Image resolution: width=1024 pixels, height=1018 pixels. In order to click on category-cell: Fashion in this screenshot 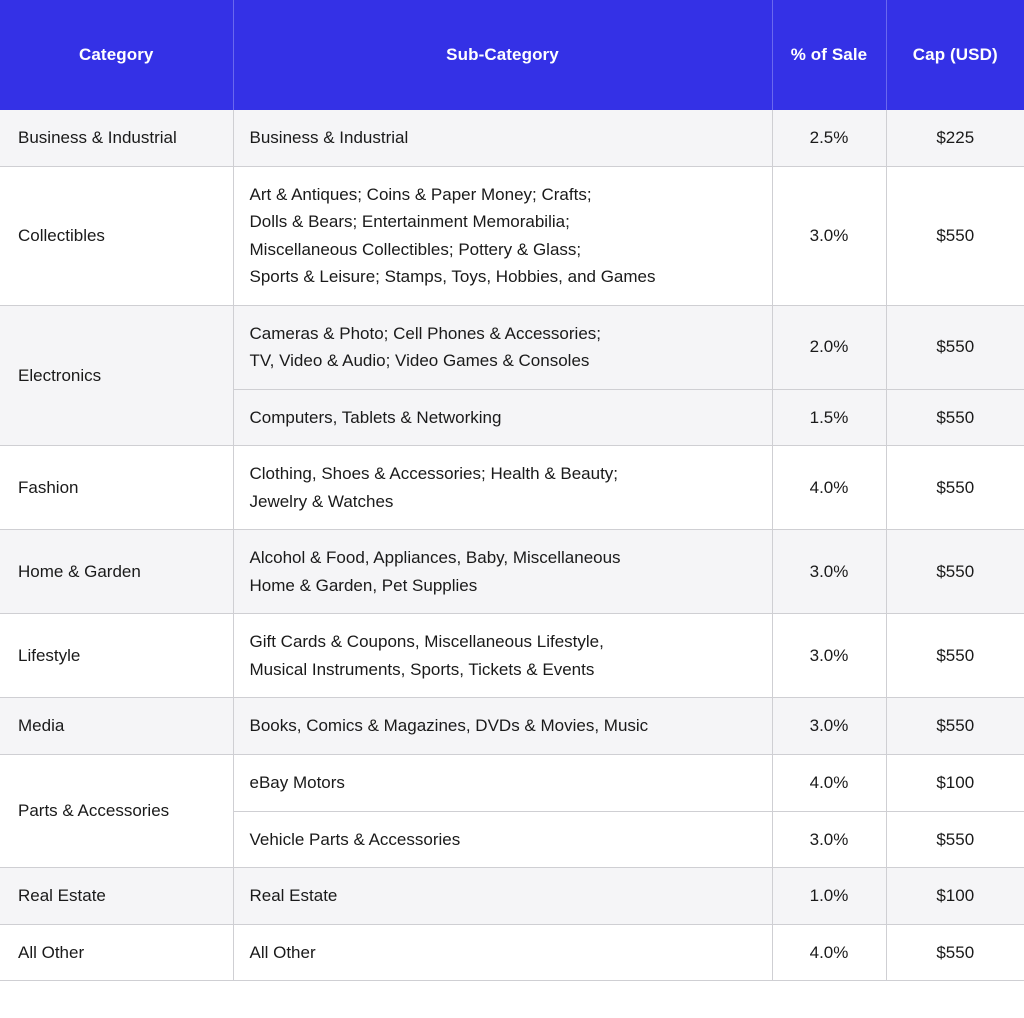, I will do `click(117, 488)`.